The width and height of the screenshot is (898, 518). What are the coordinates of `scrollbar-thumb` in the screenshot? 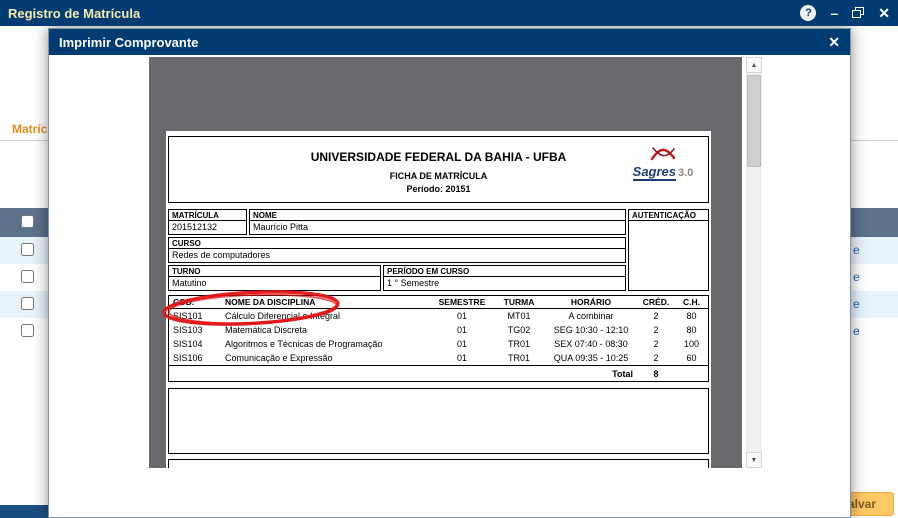 It's located at (754, 121).